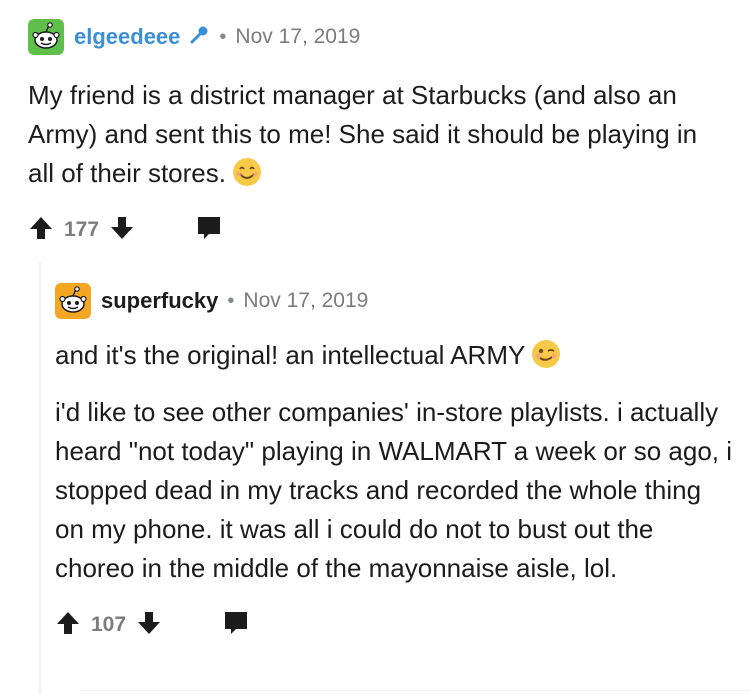 The width and height of the screenshot is (750, 694). What do you see at coordinates (378, 230) in the screenshot?
I see `vote-bar: 177` at bounding box center [378, 230].